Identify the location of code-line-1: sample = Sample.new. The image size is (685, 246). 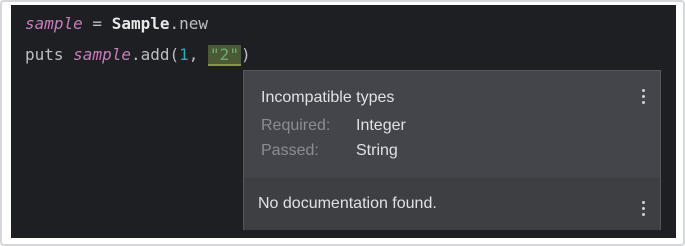
(116, 24).